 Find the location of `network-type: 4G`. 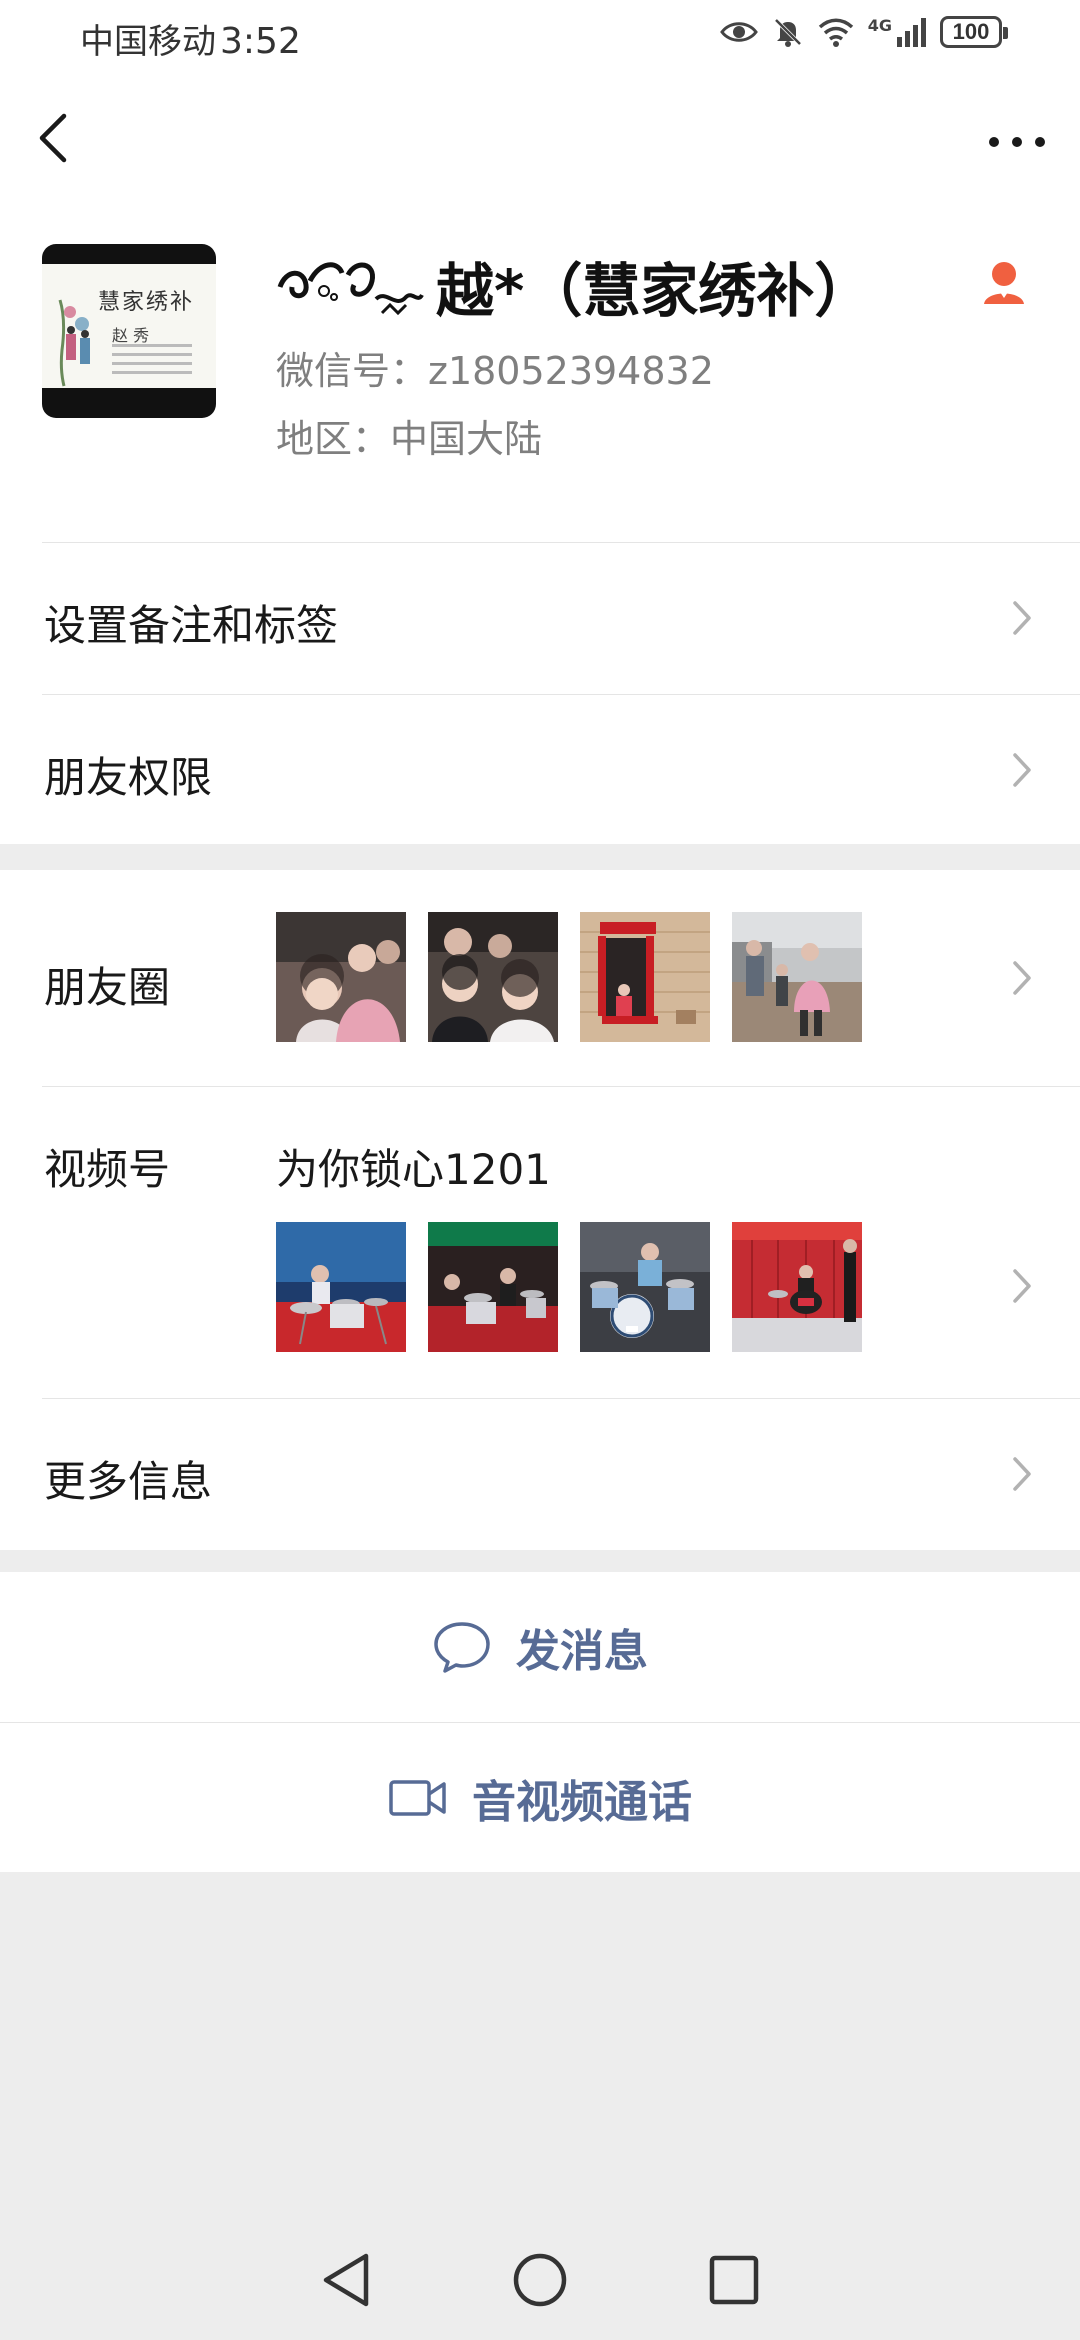

network-type: 4G is located at coordinates (879, 25).